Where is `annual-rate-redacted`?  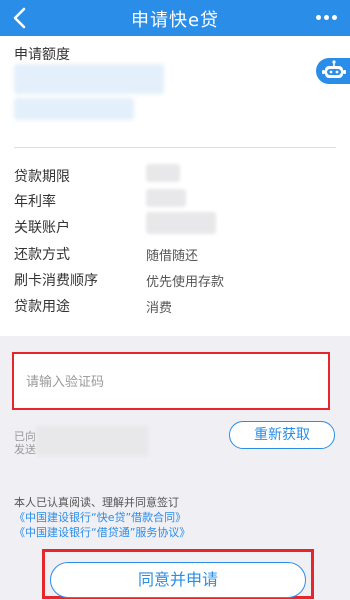
annual-rate-redacted is located at coordinates (166, 198).